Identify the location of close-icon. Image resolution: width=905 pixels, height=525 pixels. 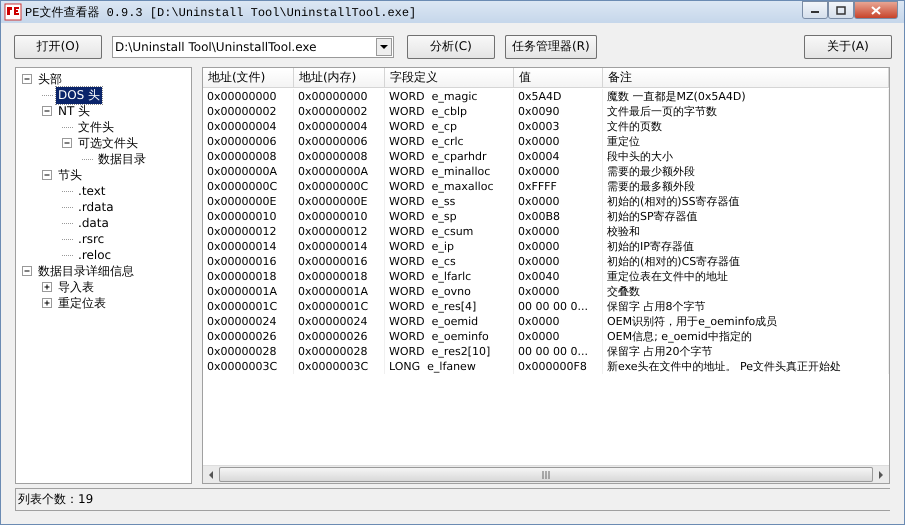
(876, 10).